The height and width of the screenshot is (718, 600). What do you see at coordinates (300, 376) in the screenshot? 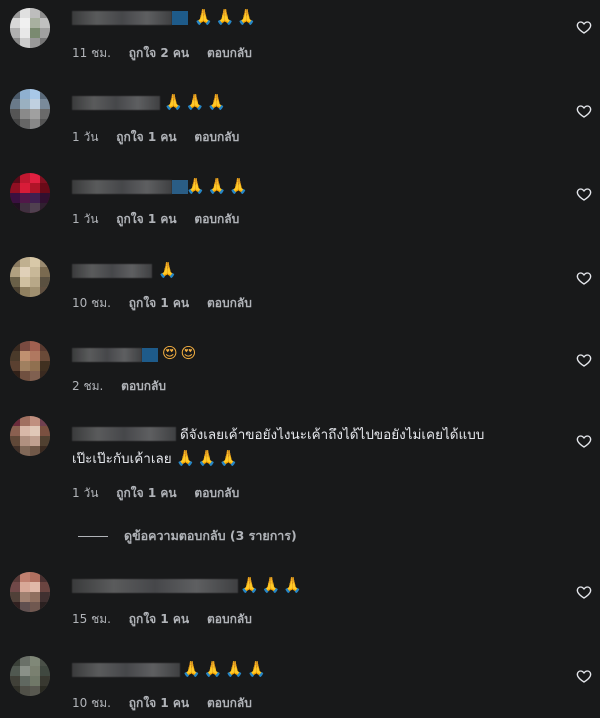
I see `comment-item: 😍😍 2 ชม. ตอบกลับ` at bounding box center [300, 376].